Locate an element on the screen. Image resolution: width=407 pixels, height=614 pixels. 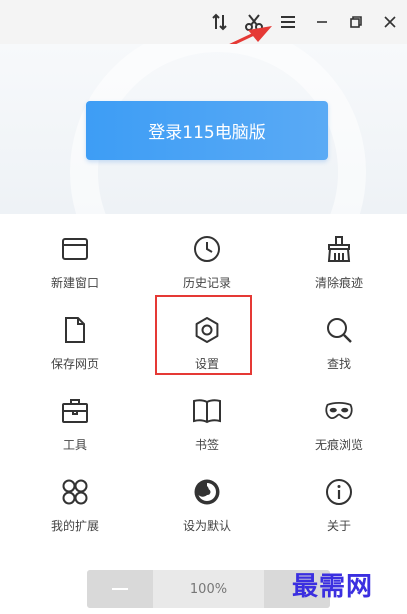
mask-icon is located at coordinates (339, 411).